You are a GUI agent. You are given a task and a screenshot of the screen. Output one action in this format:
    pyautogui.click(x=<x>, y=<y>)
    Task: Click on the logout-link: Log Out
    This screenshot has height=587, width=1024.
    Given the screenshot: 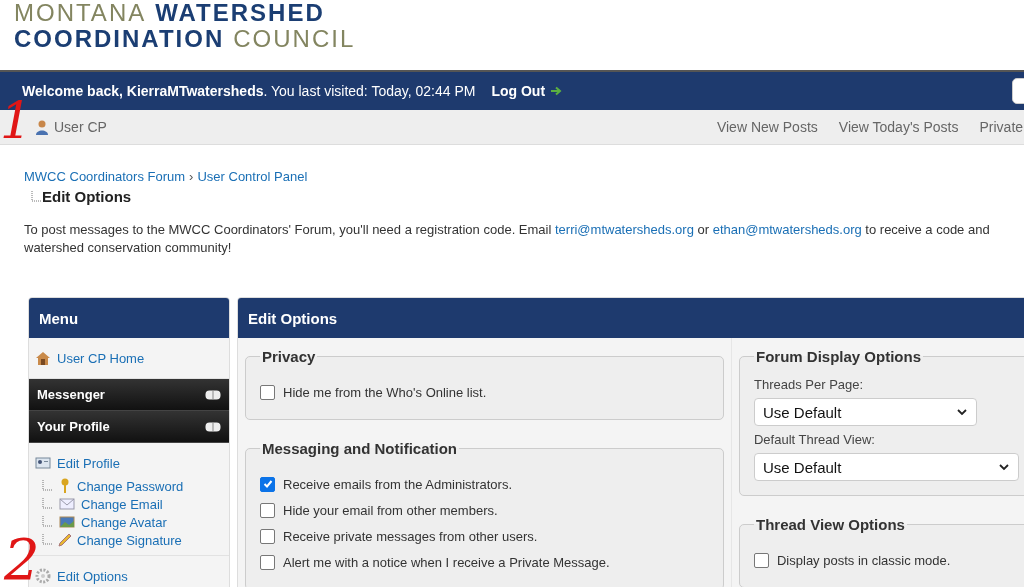 What is the action you would take?
    pyautogui.click(x=527, y=91)
    